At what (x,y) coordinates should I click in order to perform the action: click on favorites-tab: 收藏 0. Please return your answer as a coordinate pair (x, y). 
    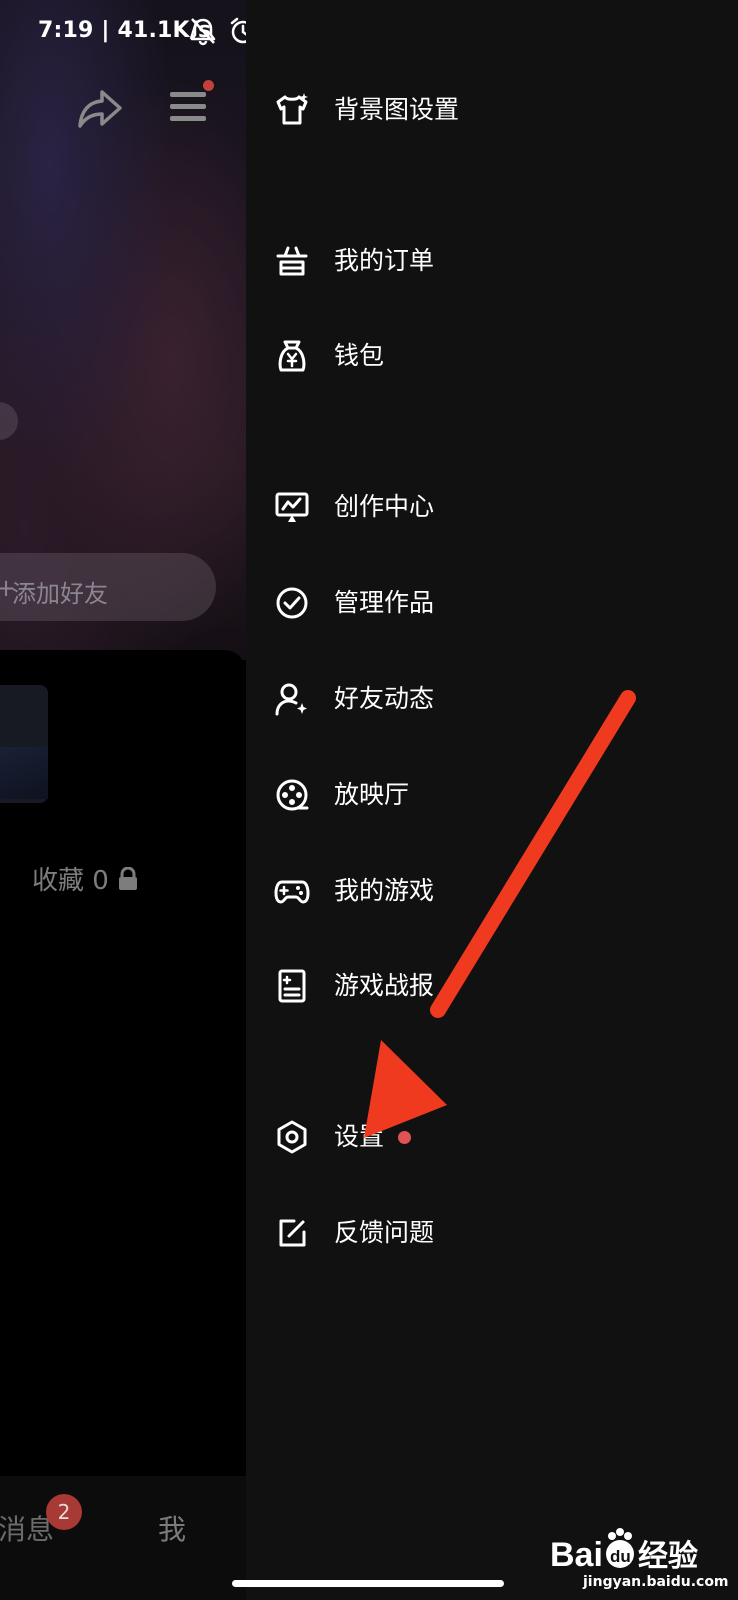
    Looking at the image, I should click on (85, 878).